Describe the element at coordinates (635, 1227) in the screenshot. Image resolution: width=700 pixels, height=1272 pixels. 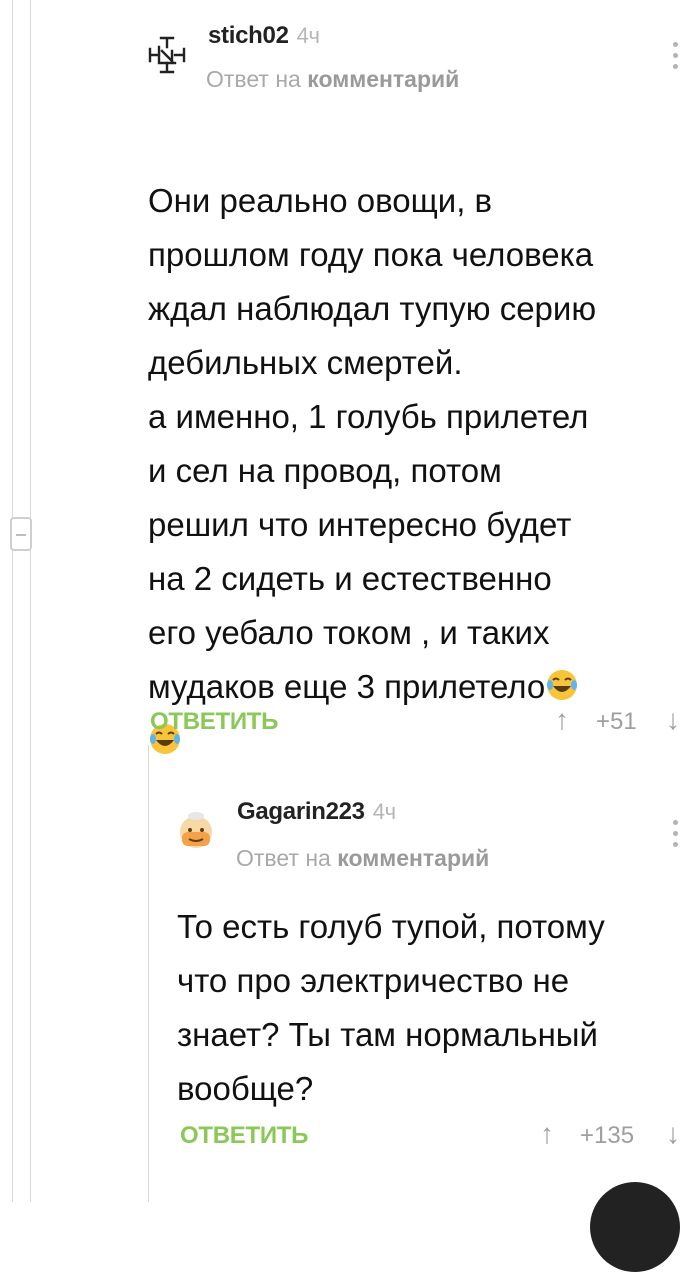
I see `floating-action-button` at that location.